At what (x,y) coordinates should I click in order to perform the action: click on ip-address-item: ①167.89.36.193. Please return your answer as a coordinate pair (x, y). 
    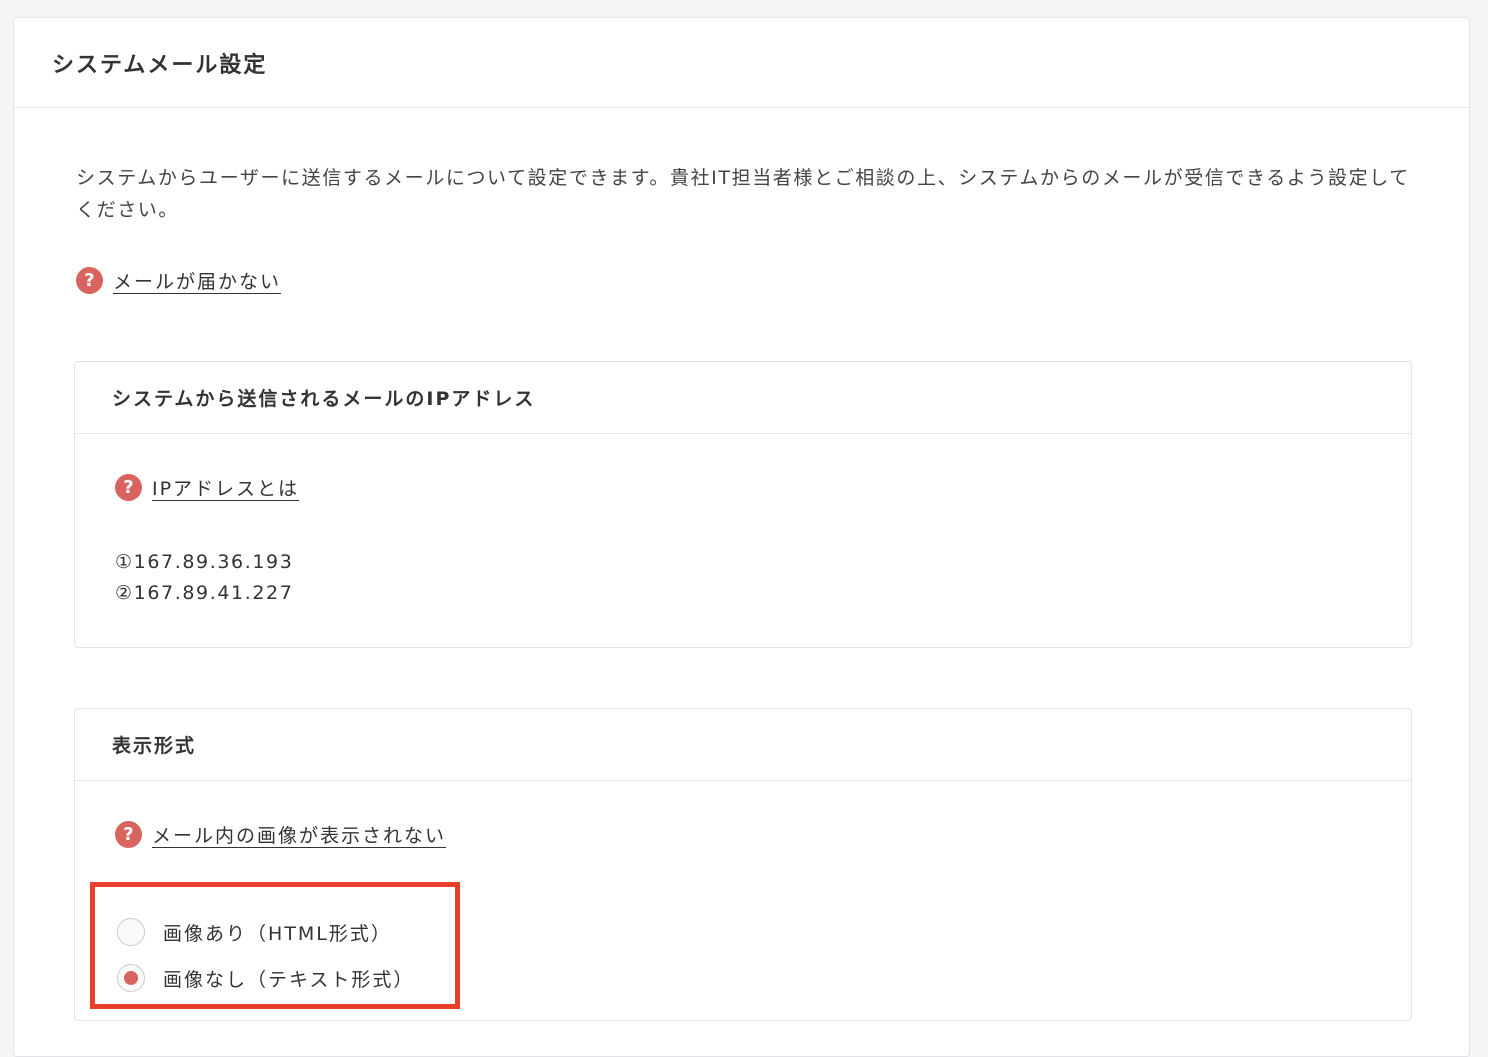
    Looking at the image, I should click on (204, 562).